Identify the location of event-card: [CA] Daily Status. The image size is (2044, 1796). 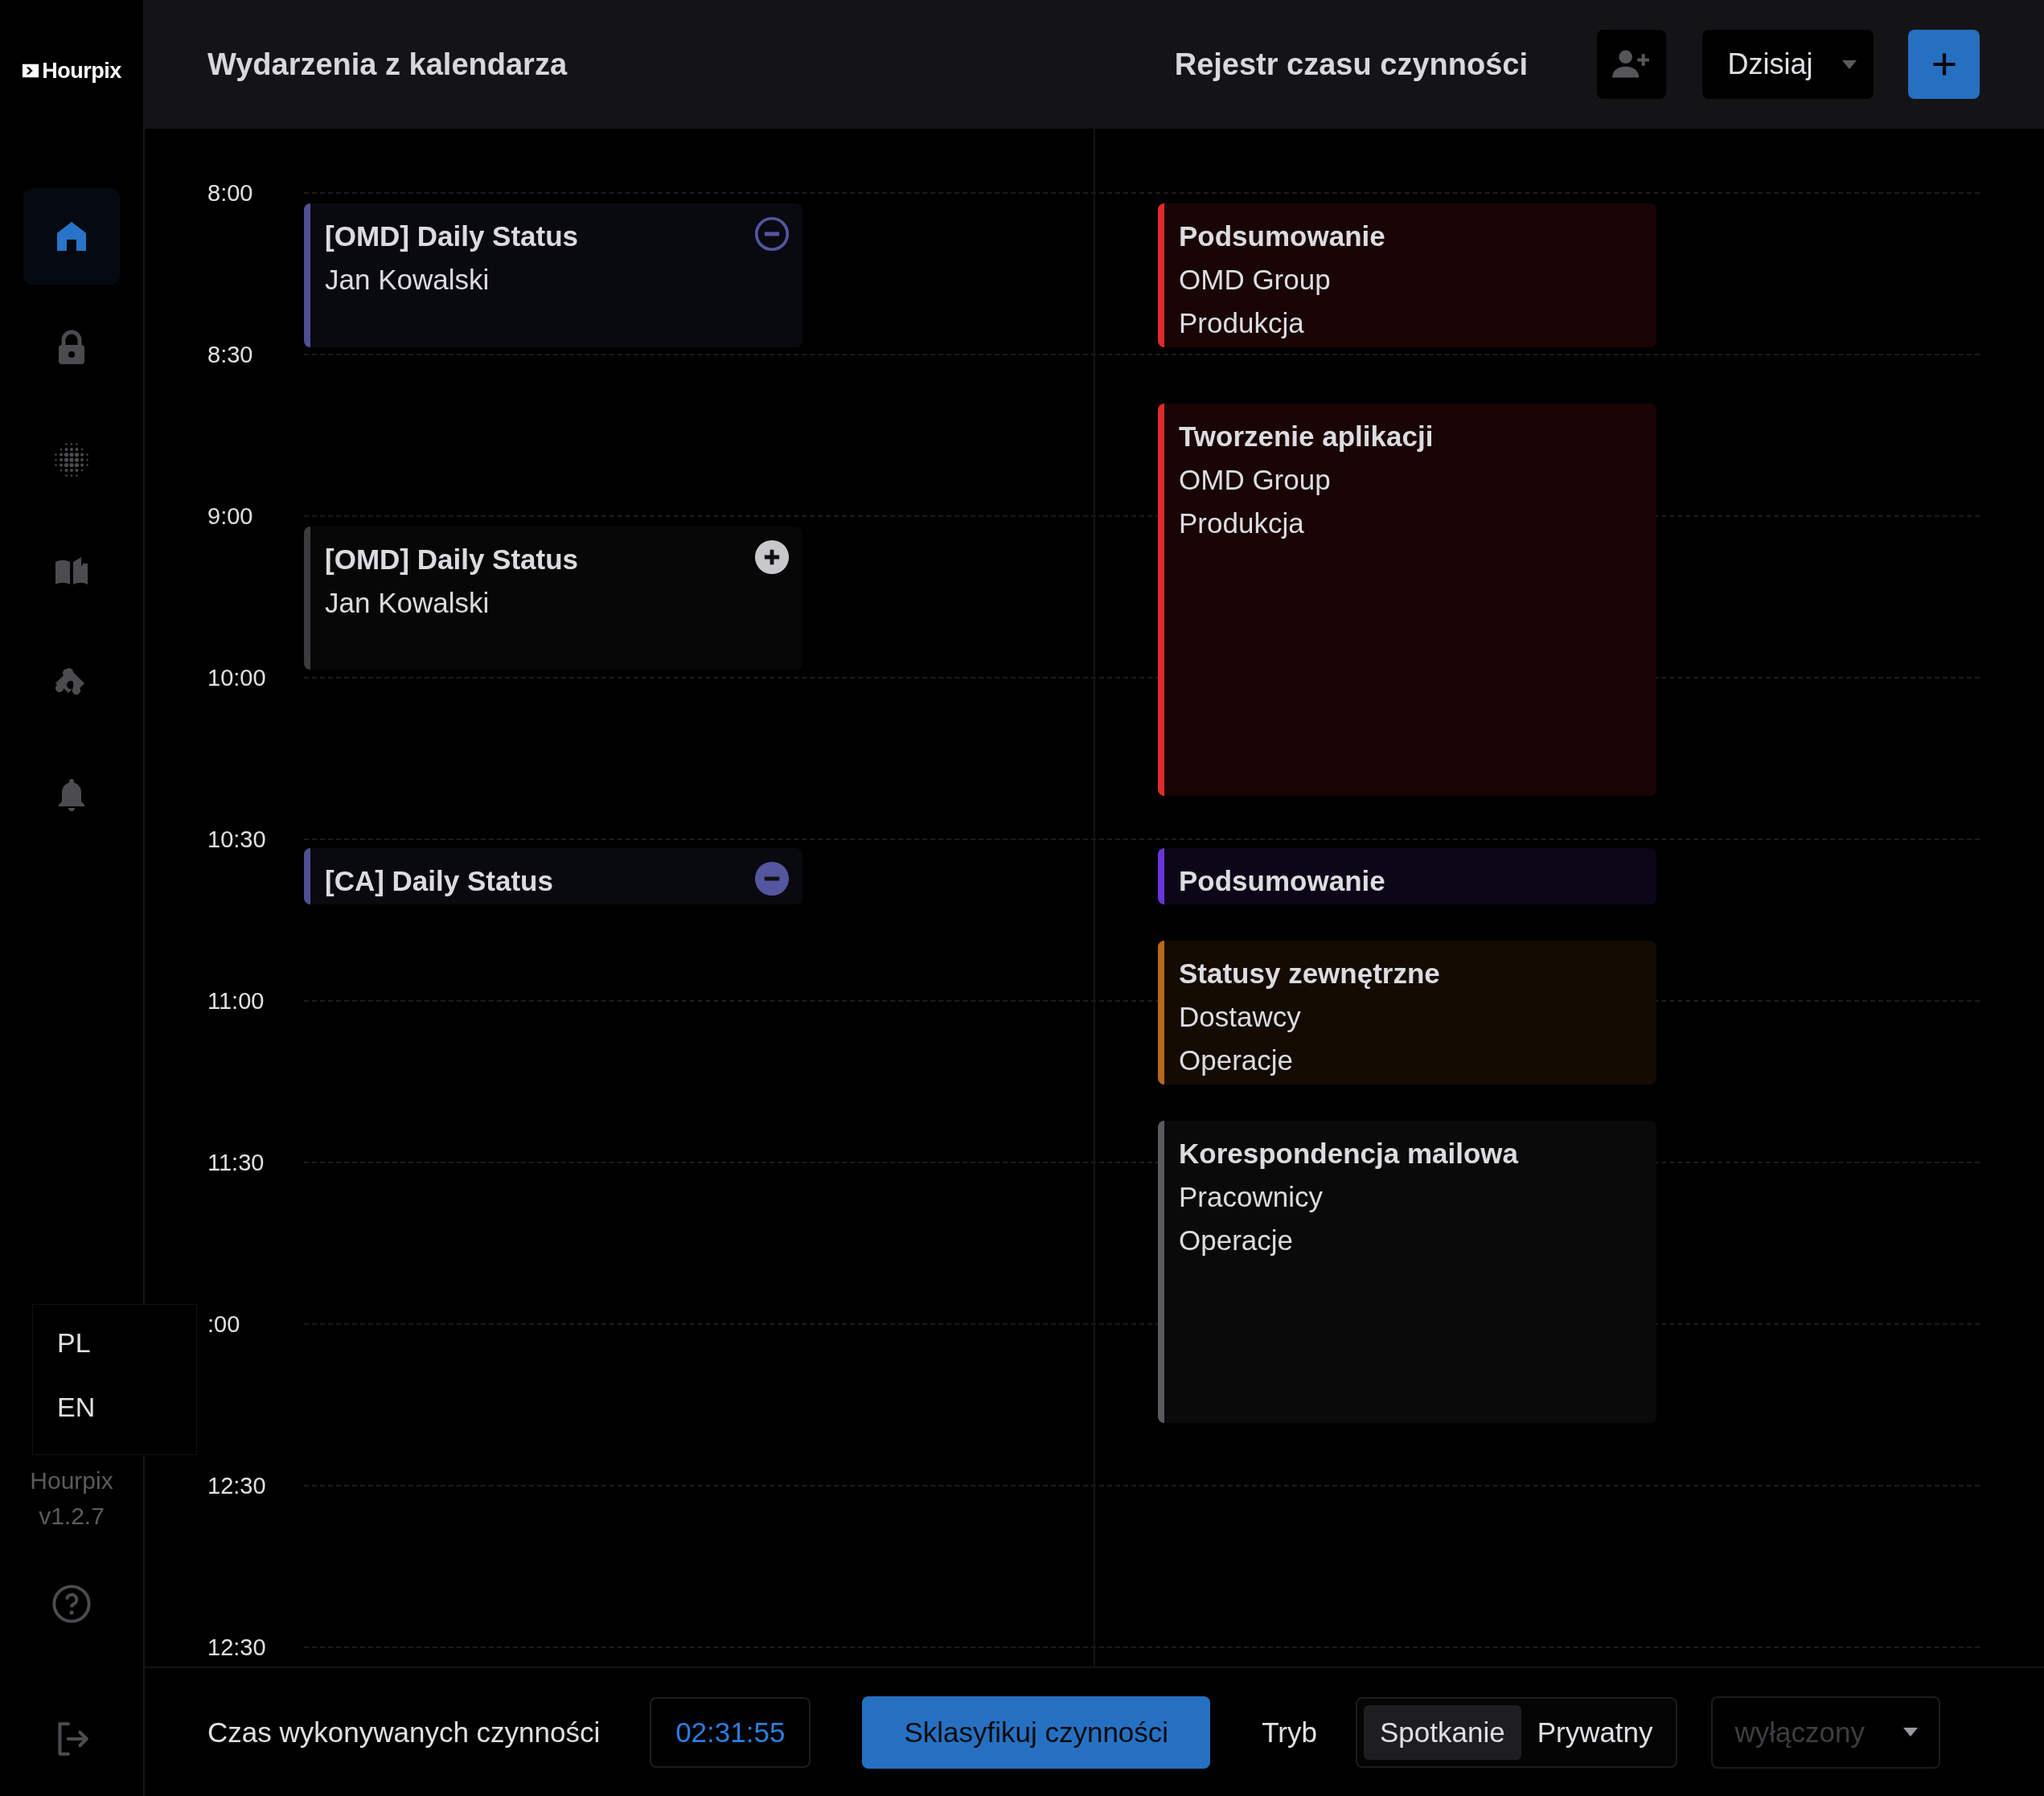
(553, 876).